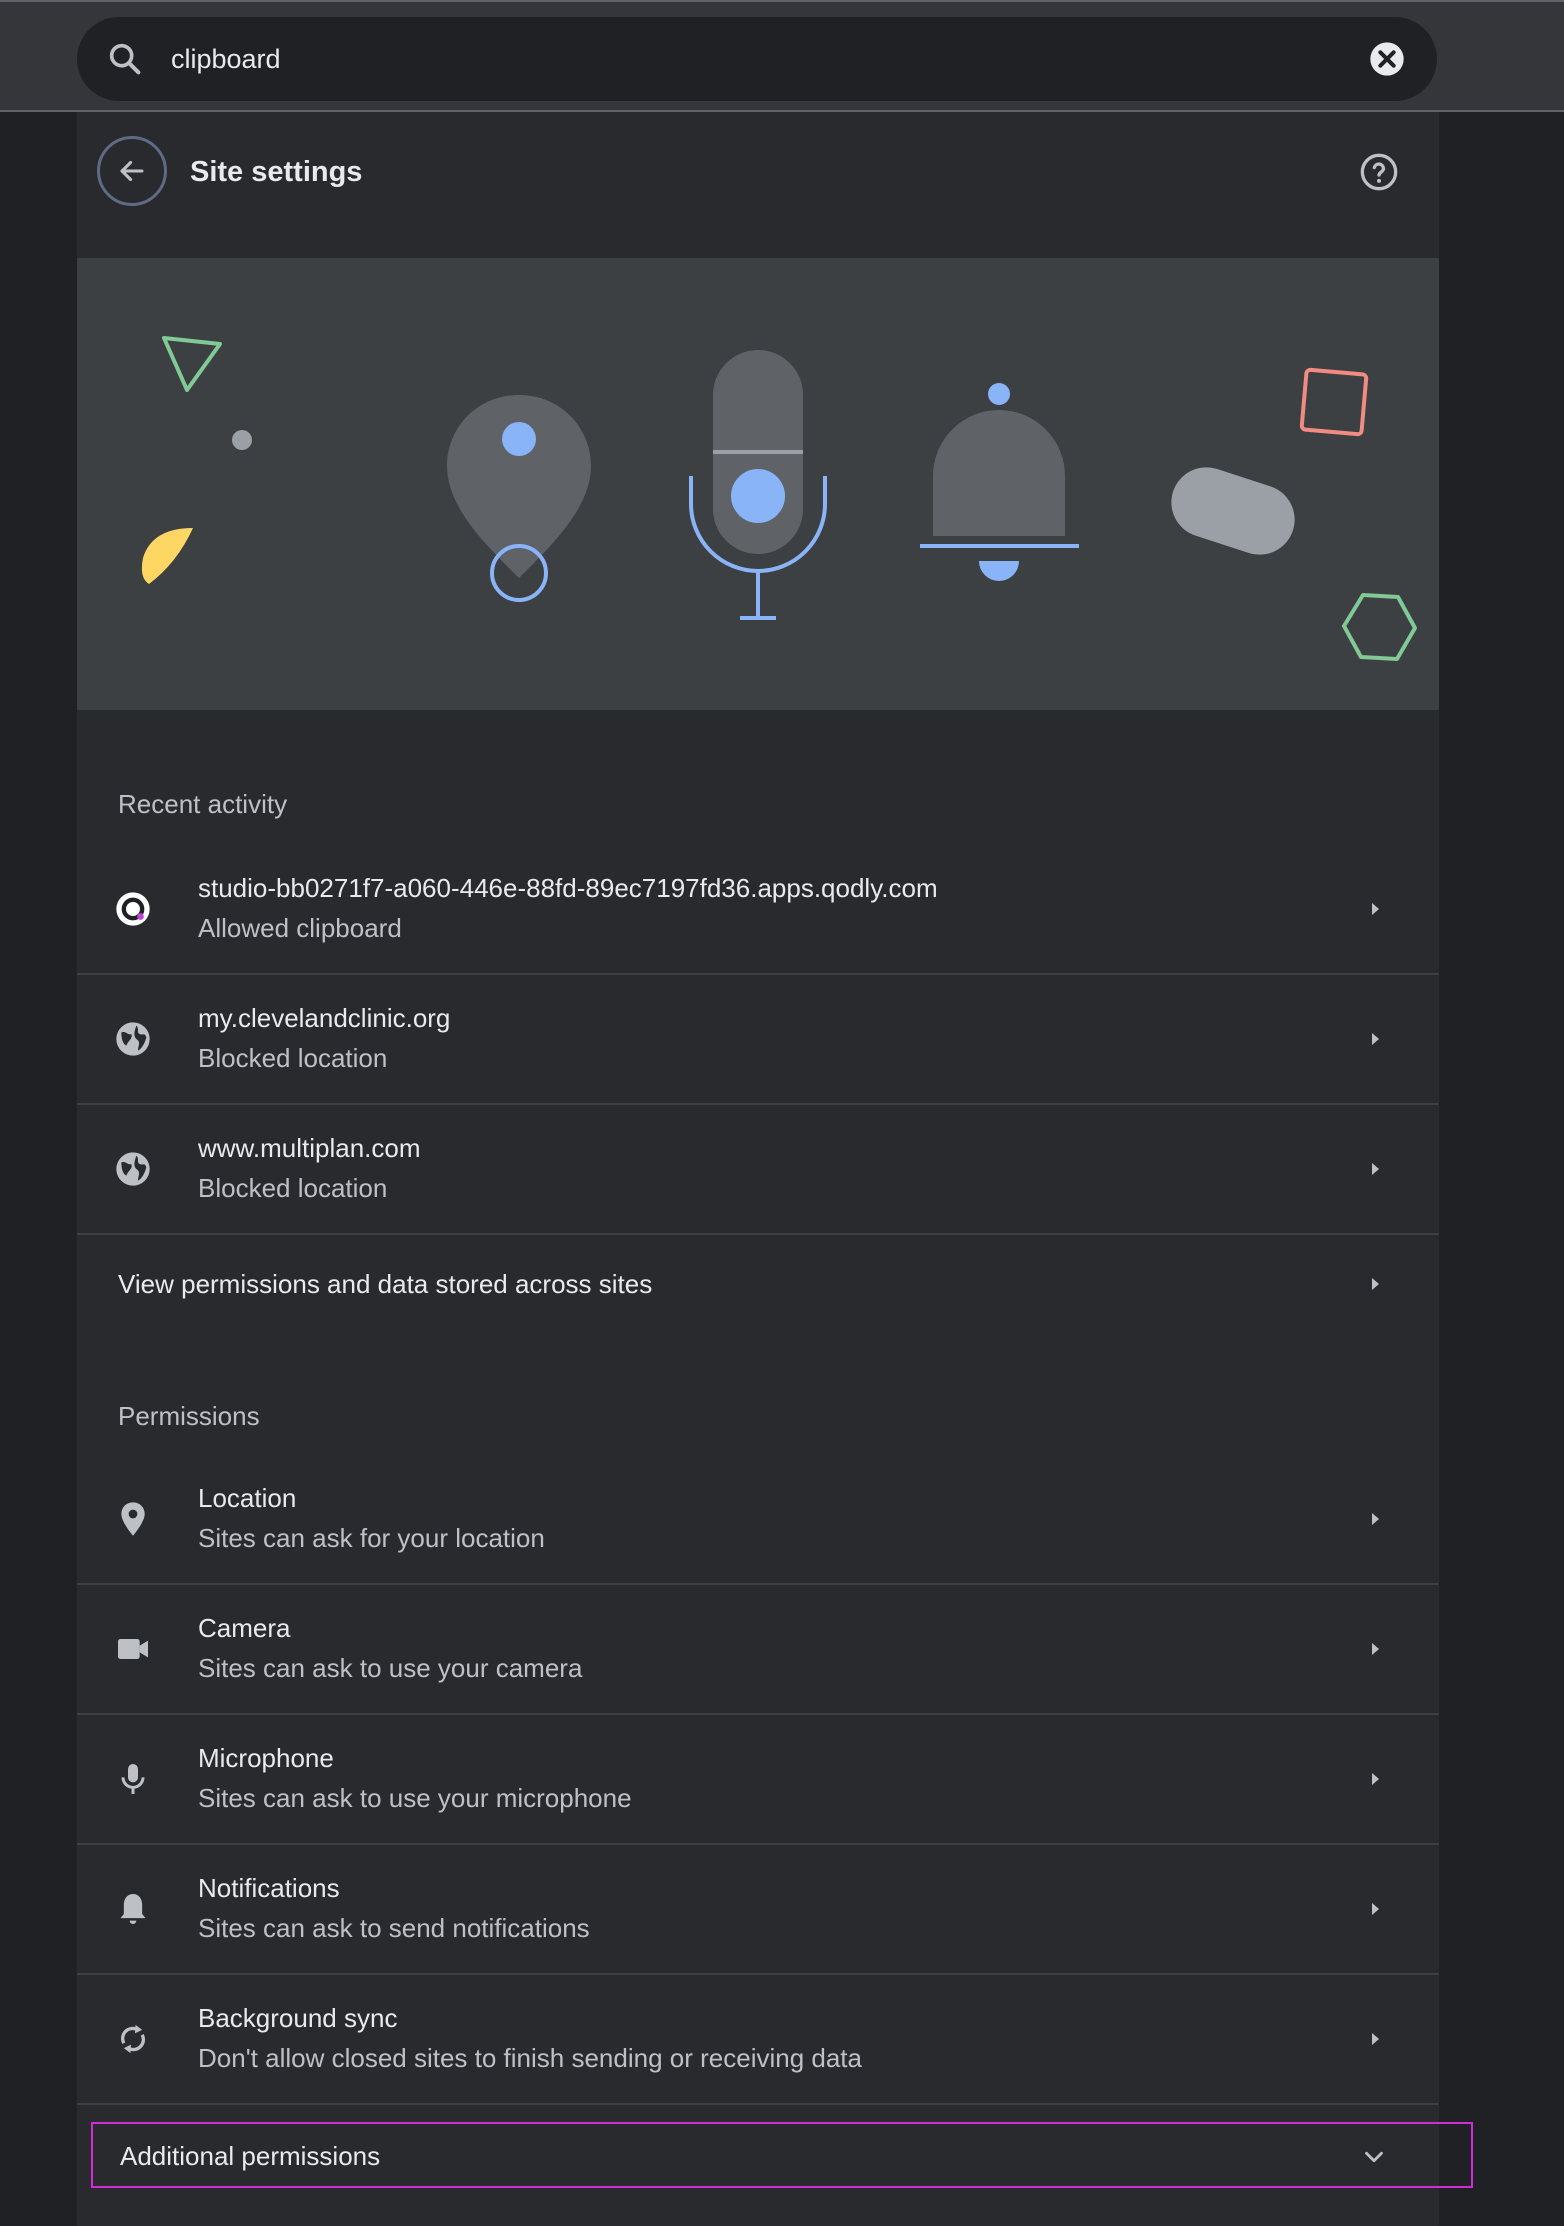 This screenshot has width=1564, height=2226. Describe the element at coordinates (203, 804) in the screenshot. I see `recent-activity-heading: Recent activity` at that location.